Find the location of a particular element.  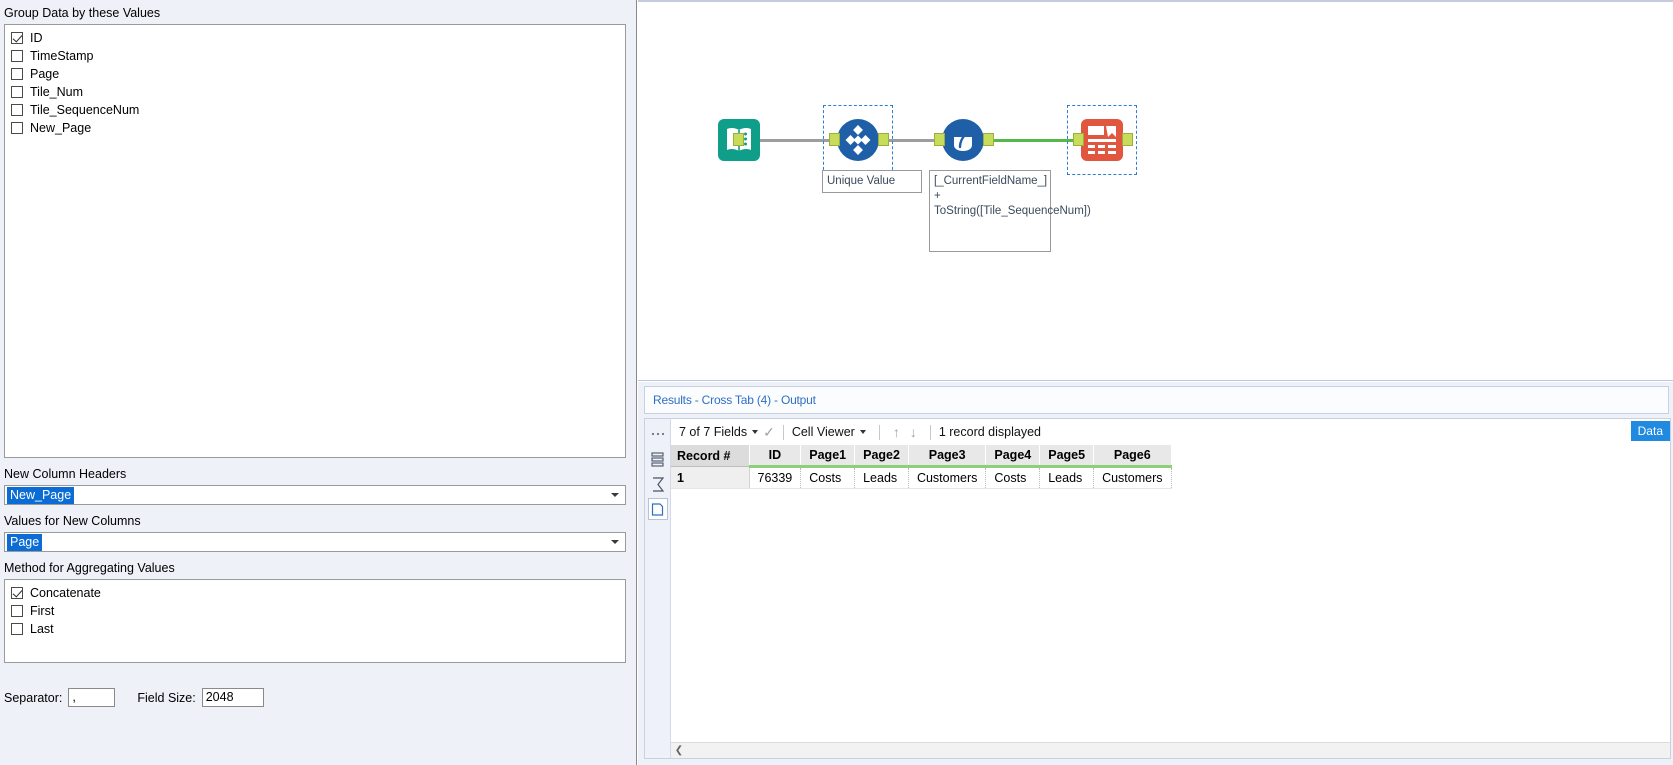

group-field-row: Tile_Num is located at coordinates (315, 92).